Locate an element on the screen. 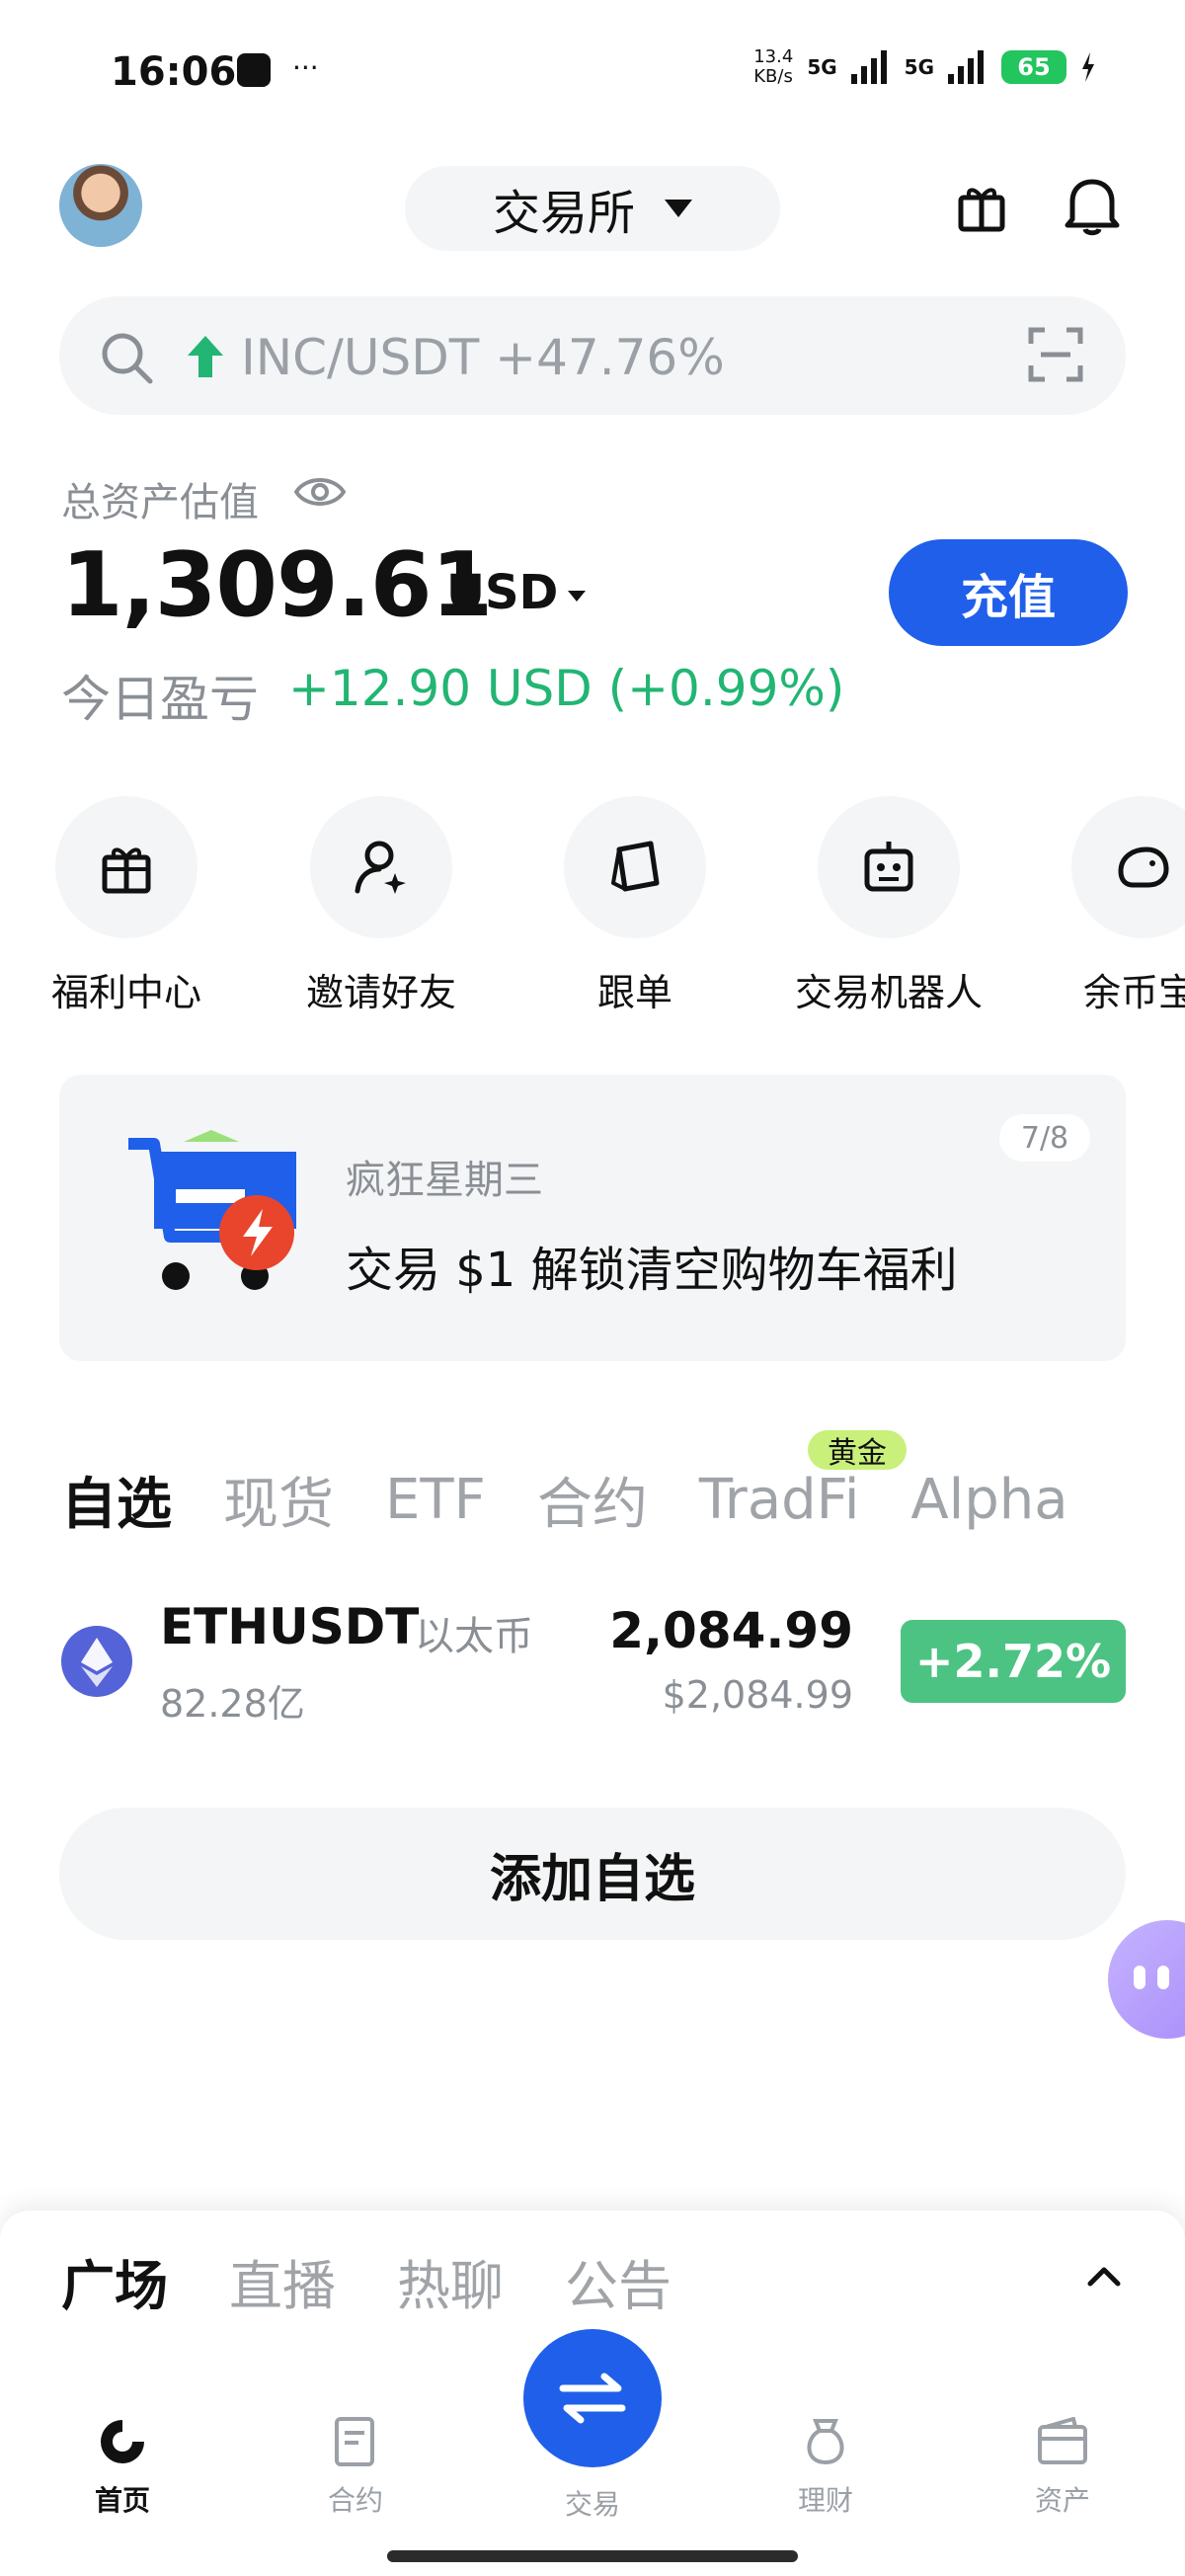  status-bar: 16:06 ··· 13.4 KB/s 5G 5G 65 is located at coordinates (592, 74).